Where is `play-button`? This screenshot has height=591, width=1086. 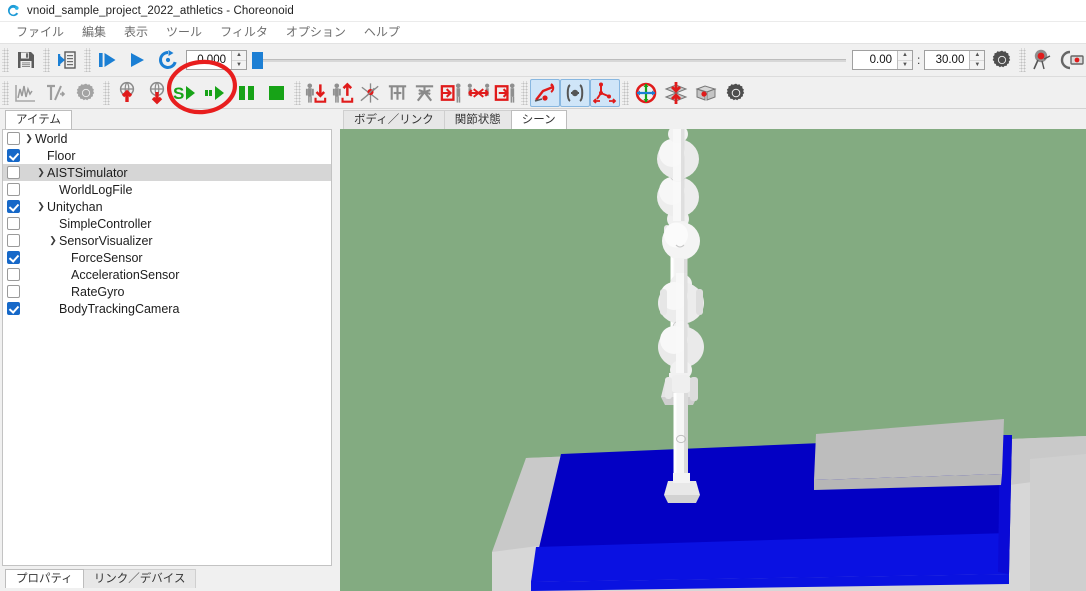 play-button is located at coordinates (138, 60).